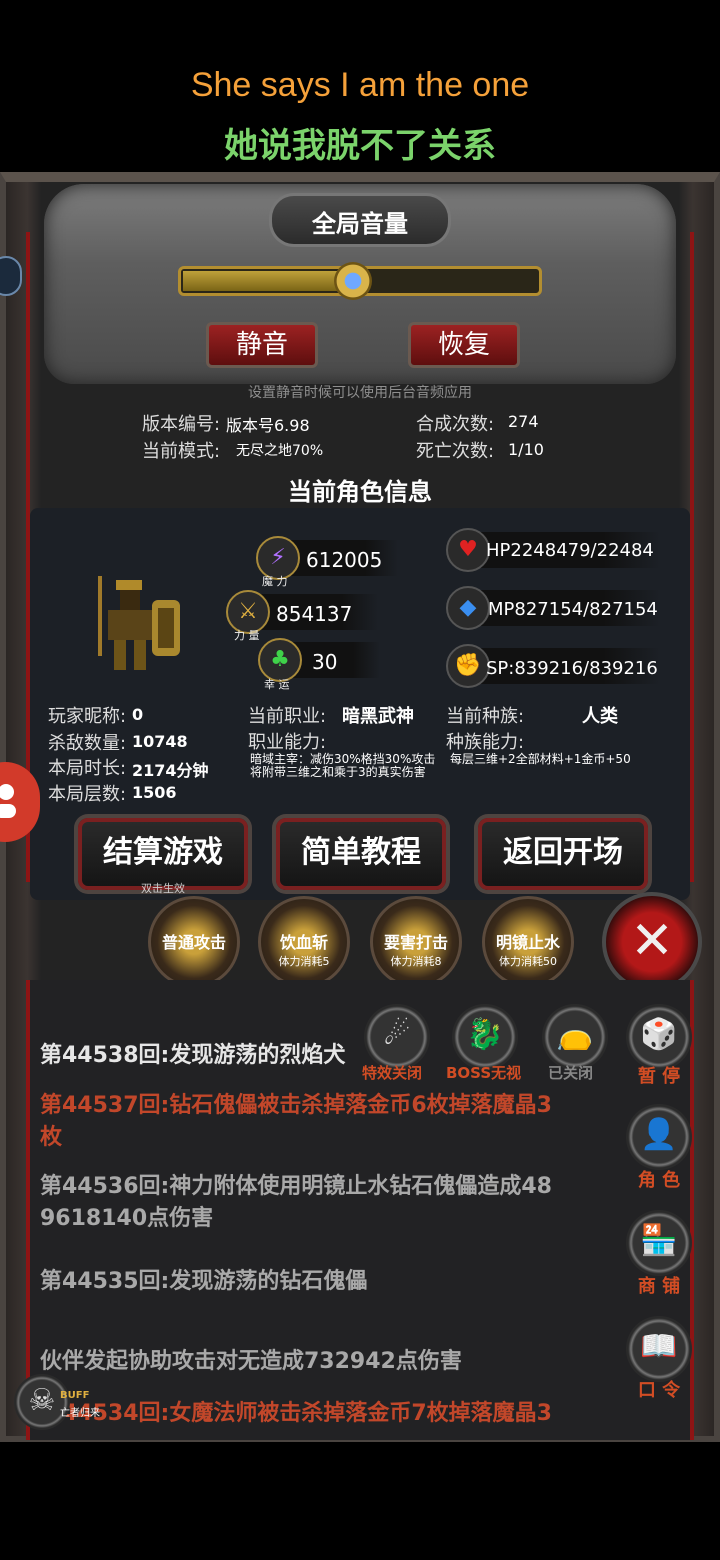 The width and height of the screenshot is (720, 1560). I want to click on death-label: 死亡次数:, so click(455, 451).